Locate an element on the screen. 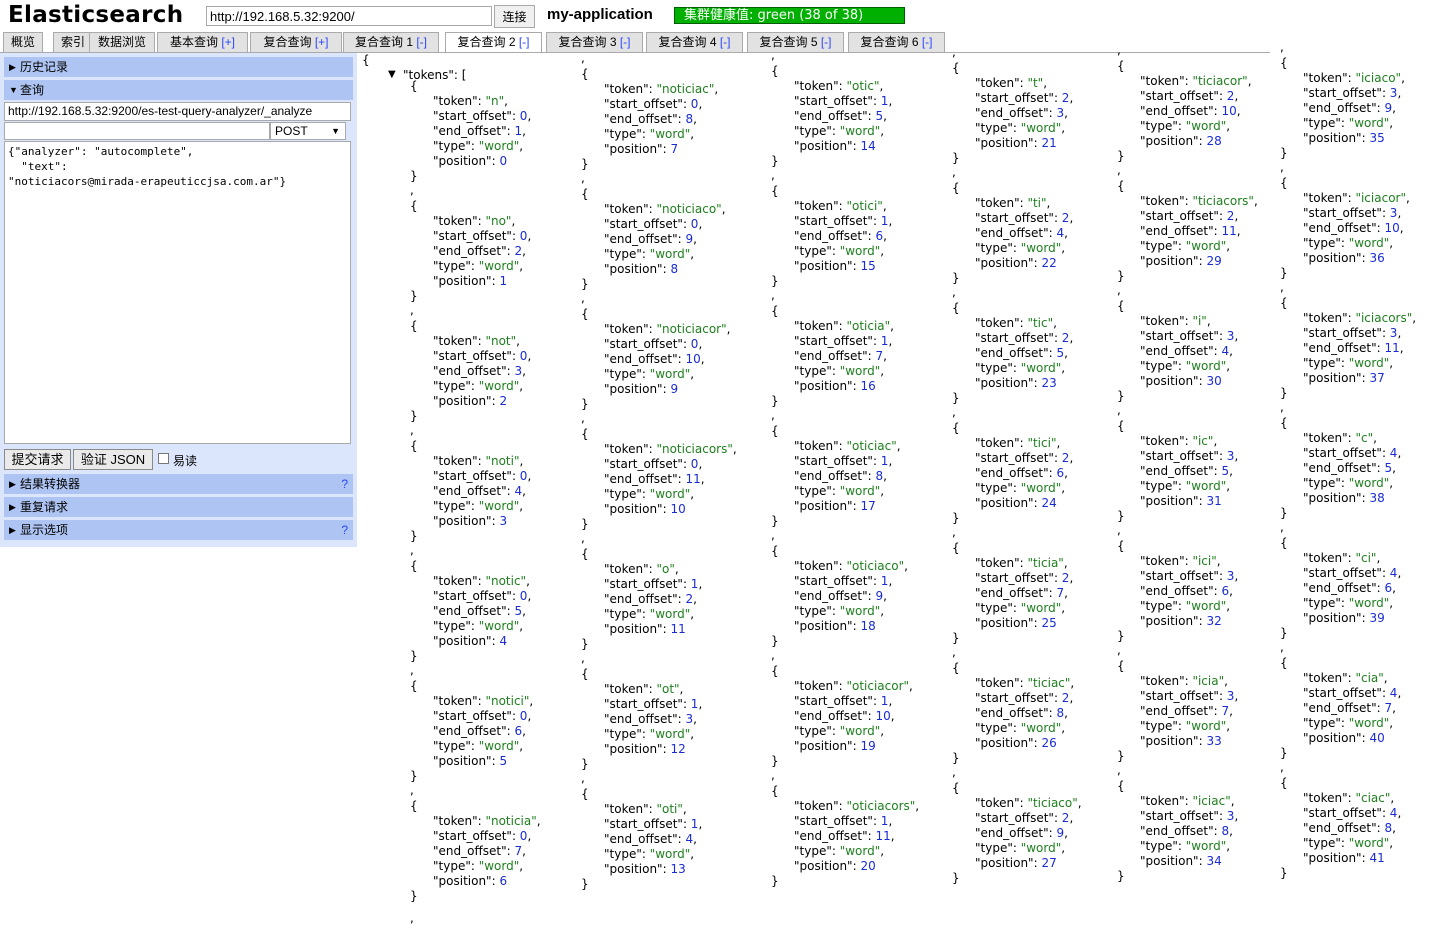  tab-10: 复合查询 6 [-] is located at coordinates (896, 42).